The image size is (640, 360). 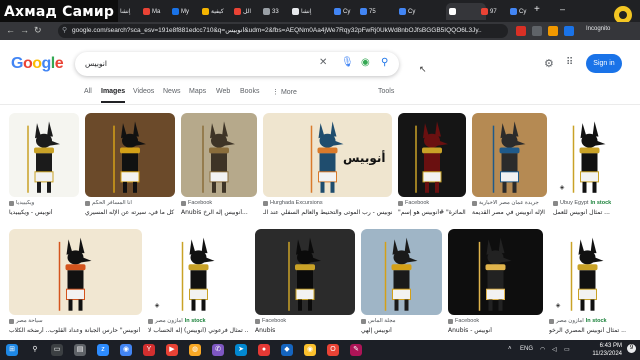 What do you see at coordinates (10, 30) in the screenshot?
I see `back-icon: ←` at bounding box center [10, 30].